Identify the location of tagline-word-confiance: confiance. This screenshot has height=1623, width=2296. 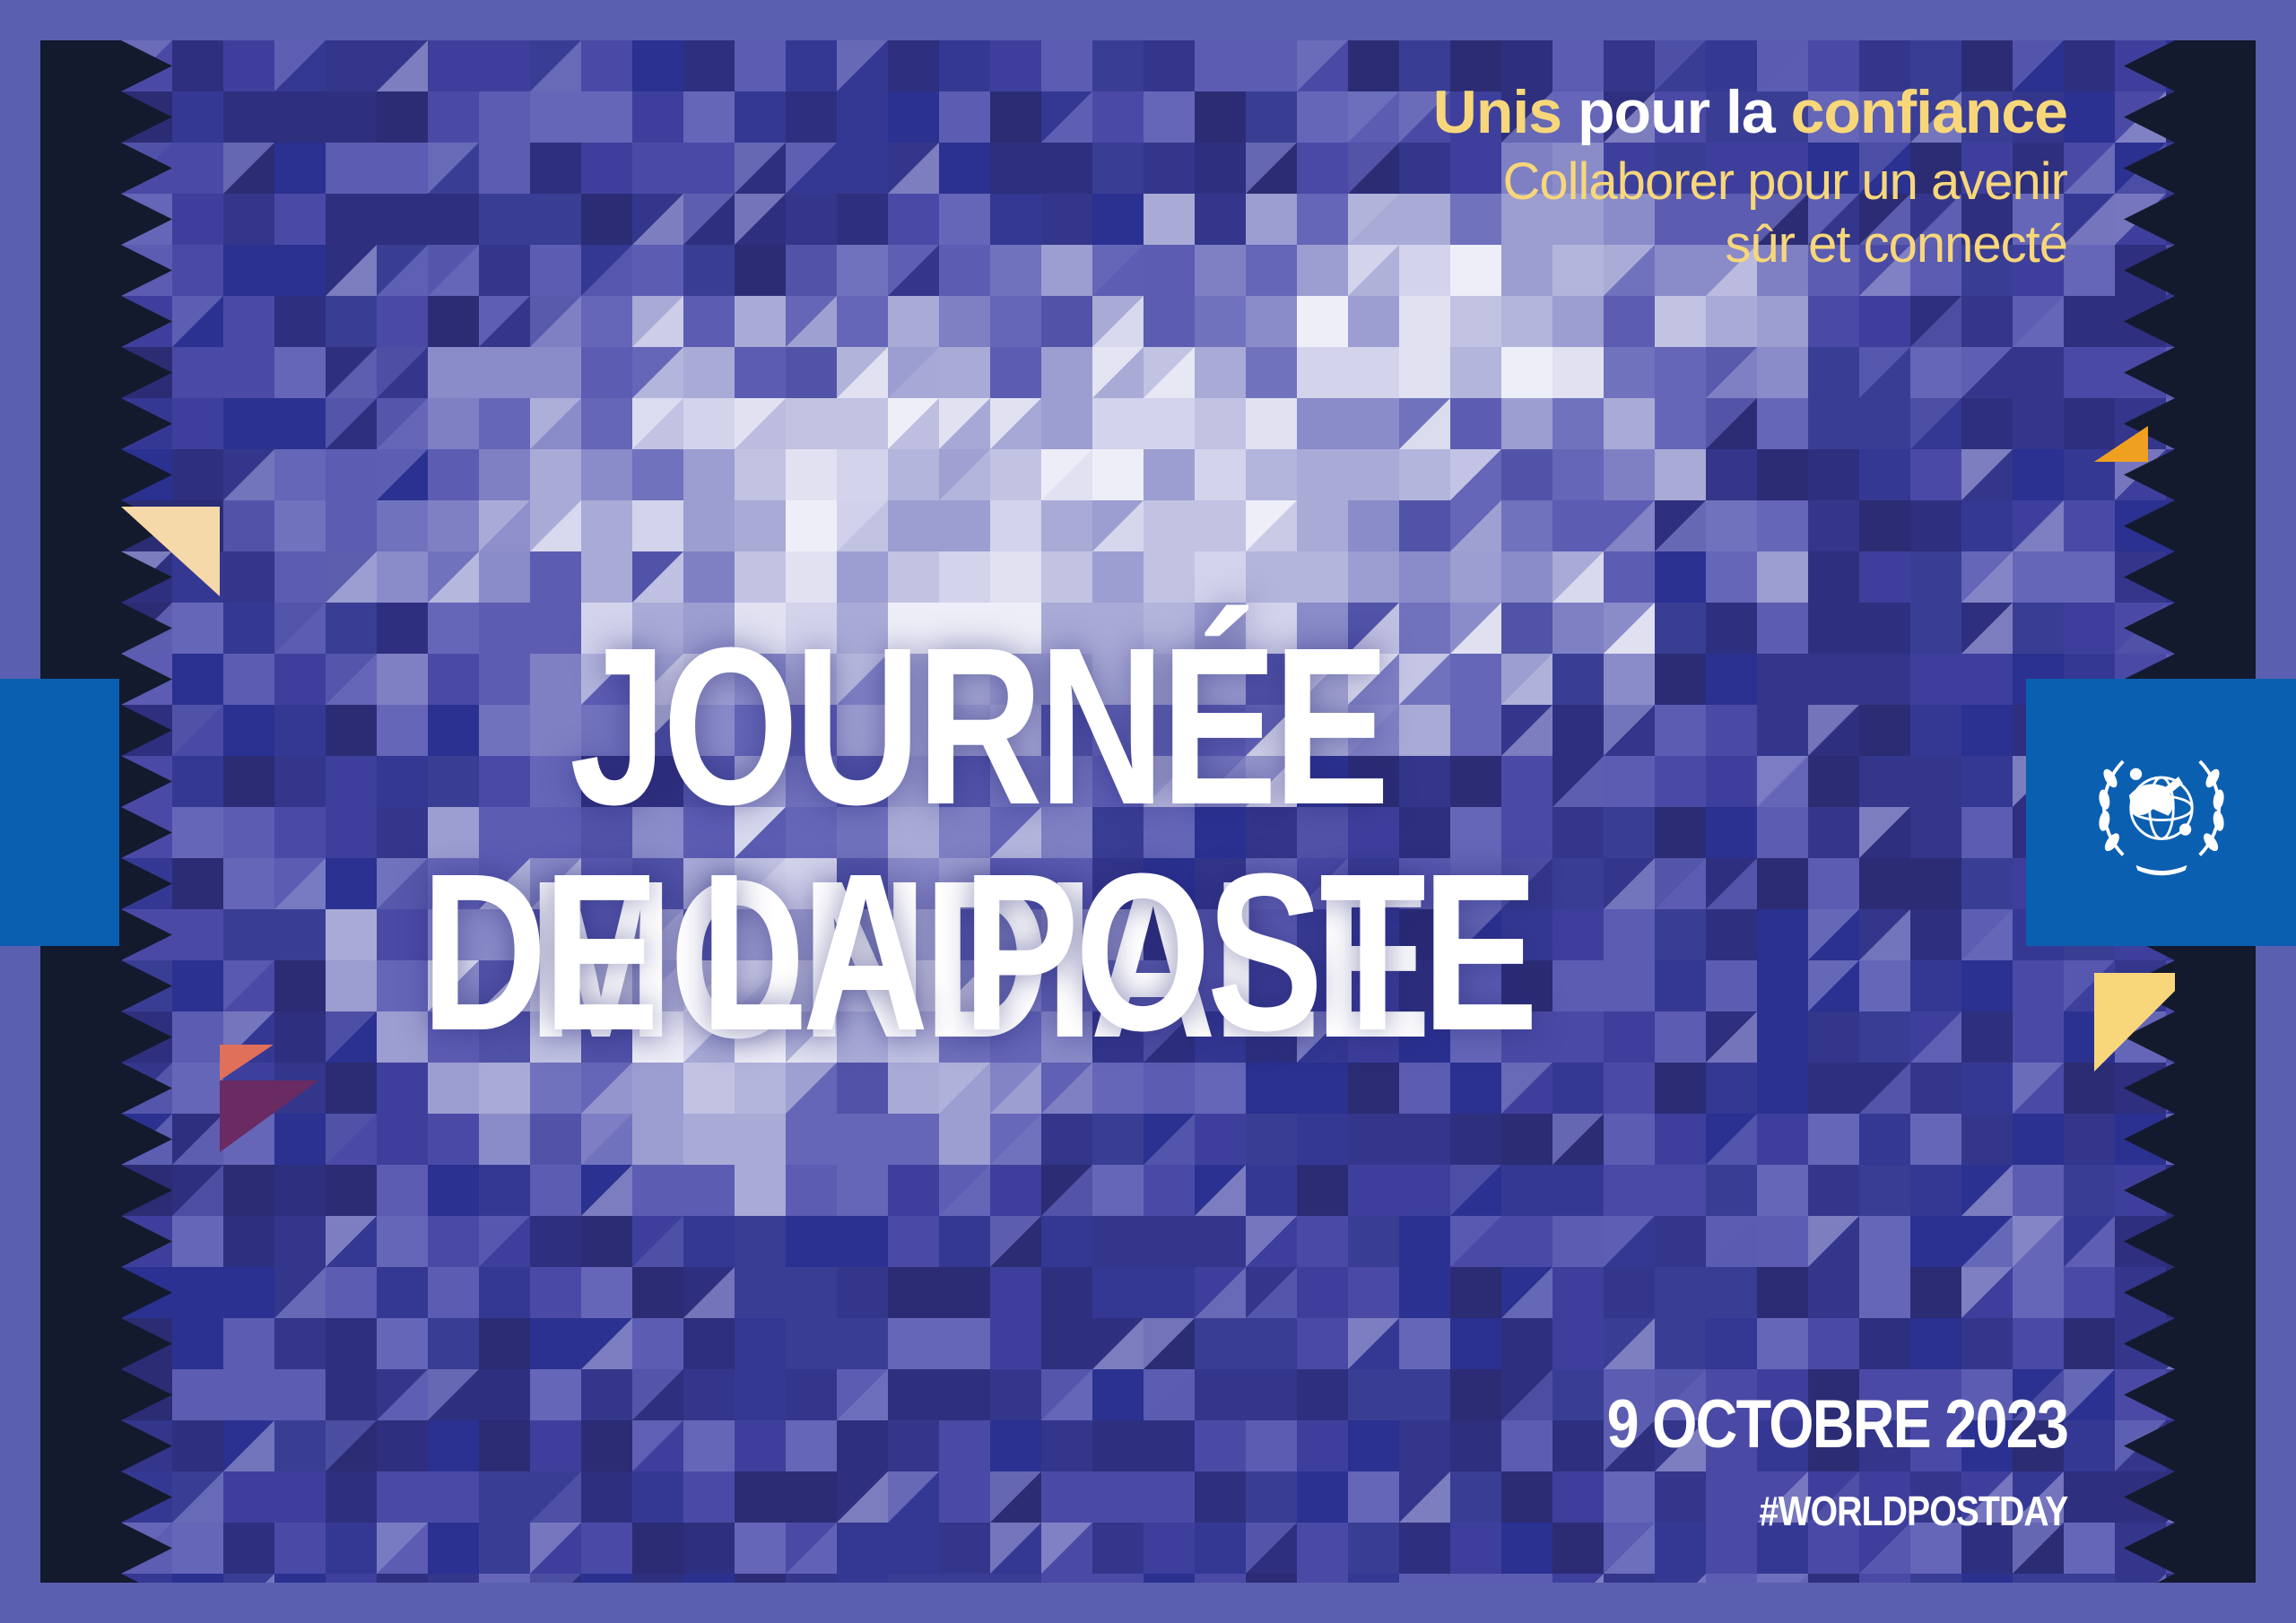
(1929, 112).